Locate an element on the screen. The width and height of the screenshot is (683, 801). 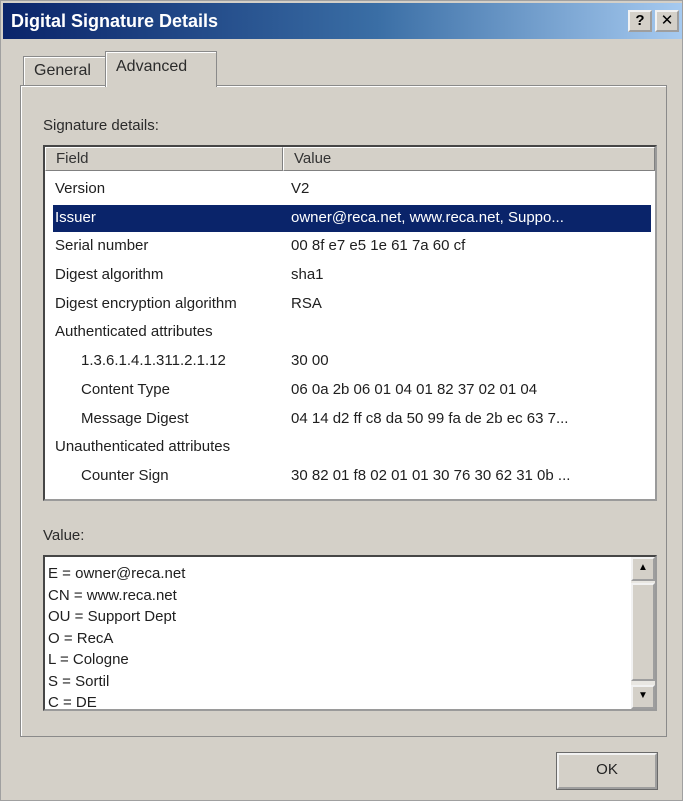
list-header: Field Value is located at coordinates (350, 159).